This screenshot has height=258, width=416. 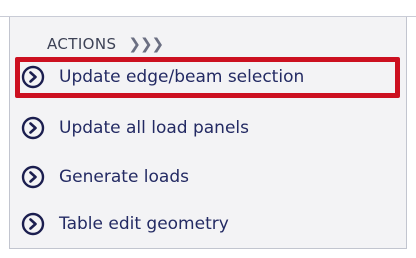 I want to click on action-update-all-load-panels: Update all load panels, so click(x=135, y=128).